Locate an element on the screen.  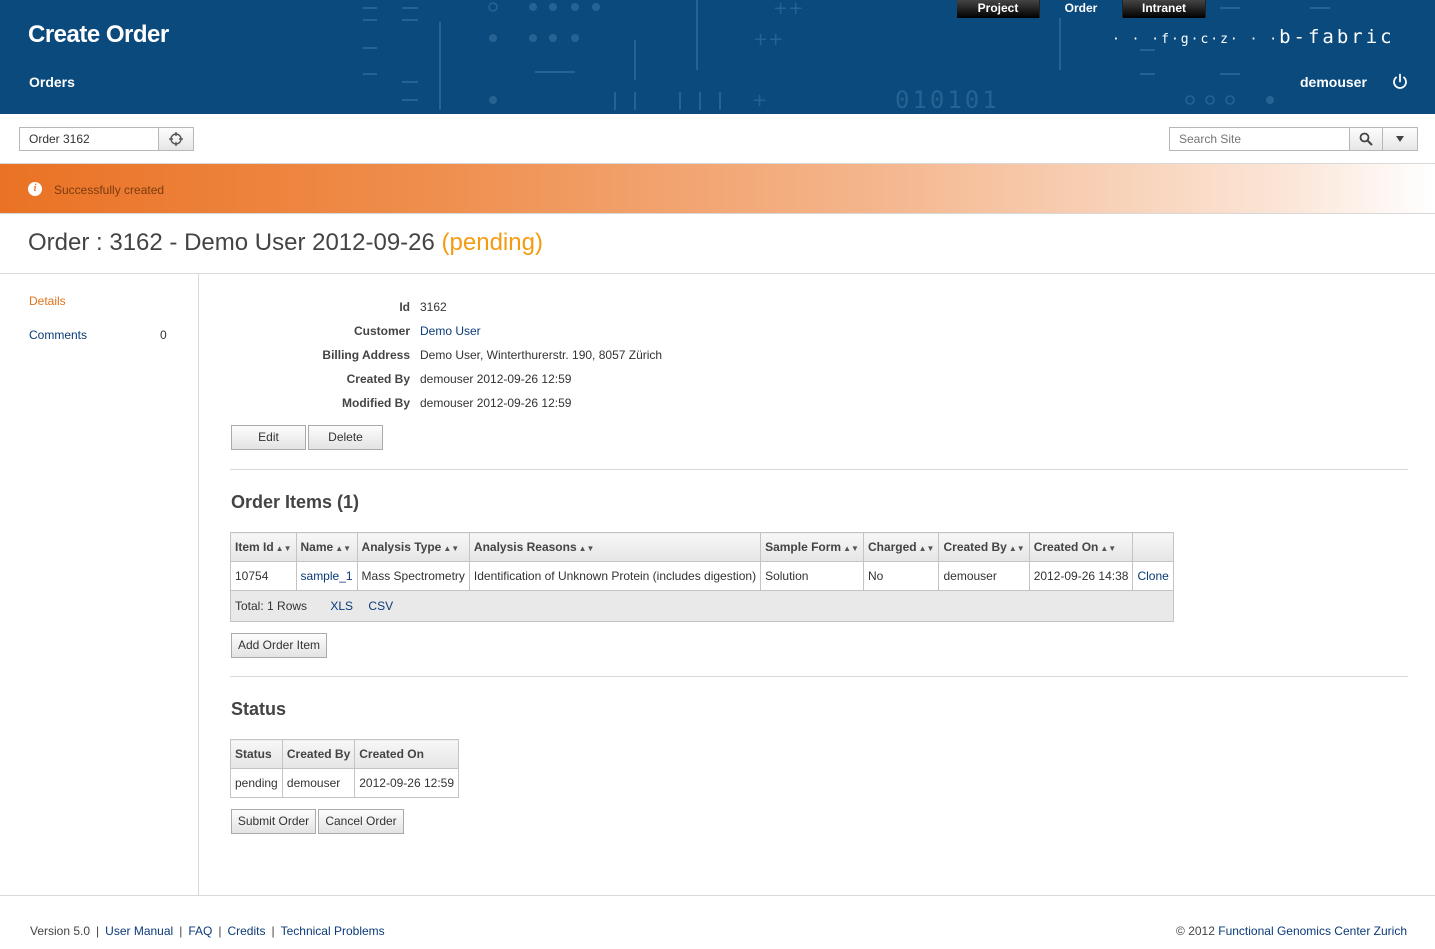
field-label-modified-by: Modified By is located at coordinates (376, 403).